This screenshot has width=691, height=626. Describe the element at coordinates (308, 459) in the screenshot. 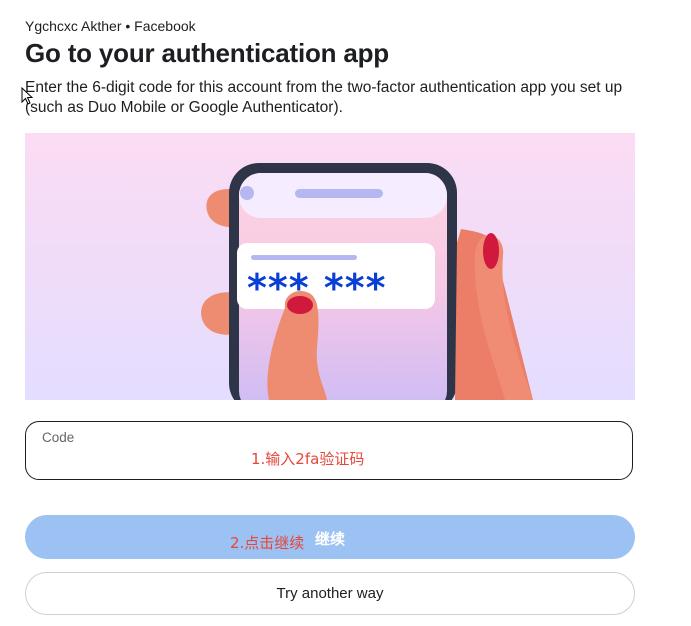

I see `annotation-enter-code: 1.输入2fa验证码` at that location.